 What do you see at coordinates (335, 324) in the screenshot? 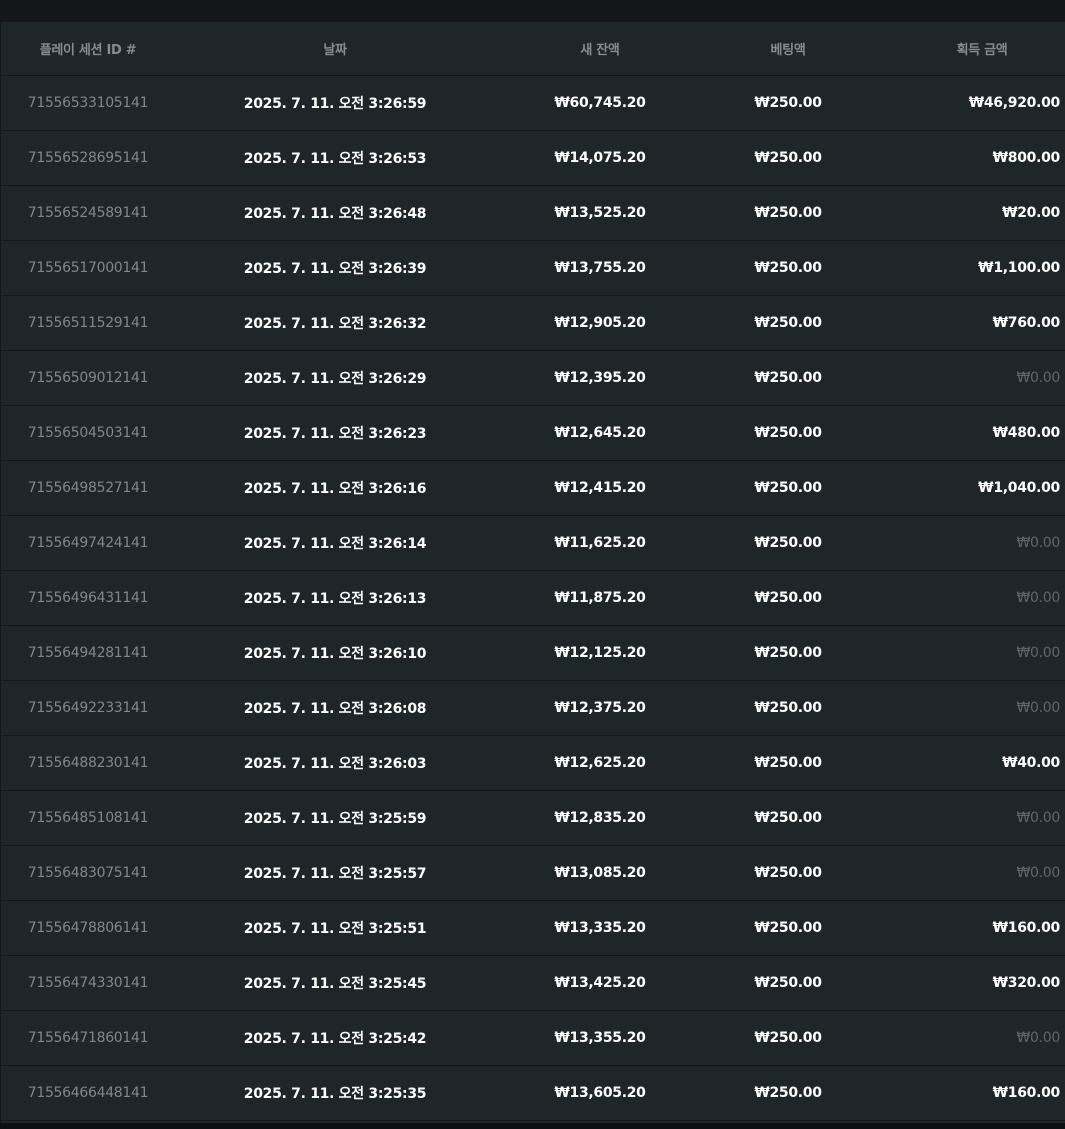
I see `date-cell: 2025. 7. 11. 오전 3:26:32` at bounding box center [335, 324].